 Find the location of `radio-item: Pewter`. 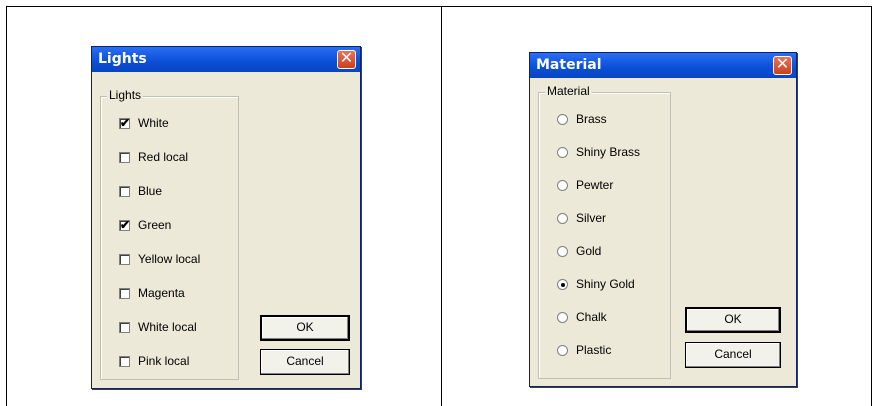

radio-item: Pewter is located at coordinates (585, 185).